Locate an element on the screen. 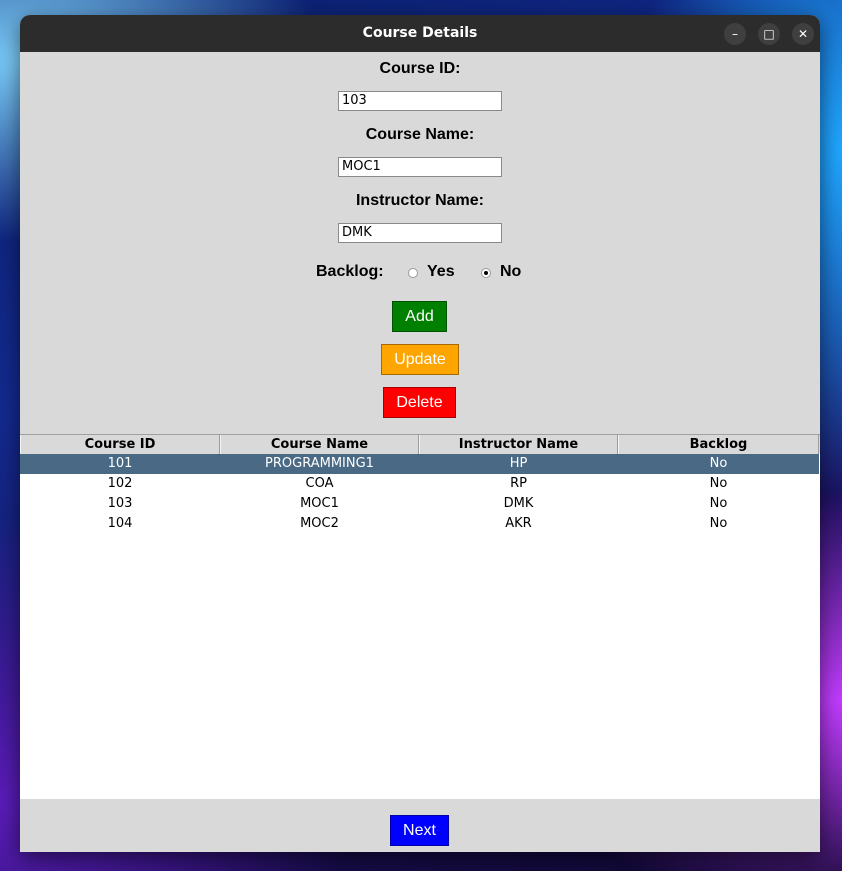 The height and width of the screenshot is (871, 842). instructor-name-label: Instructor Name: is located at coordinates (420, 200).